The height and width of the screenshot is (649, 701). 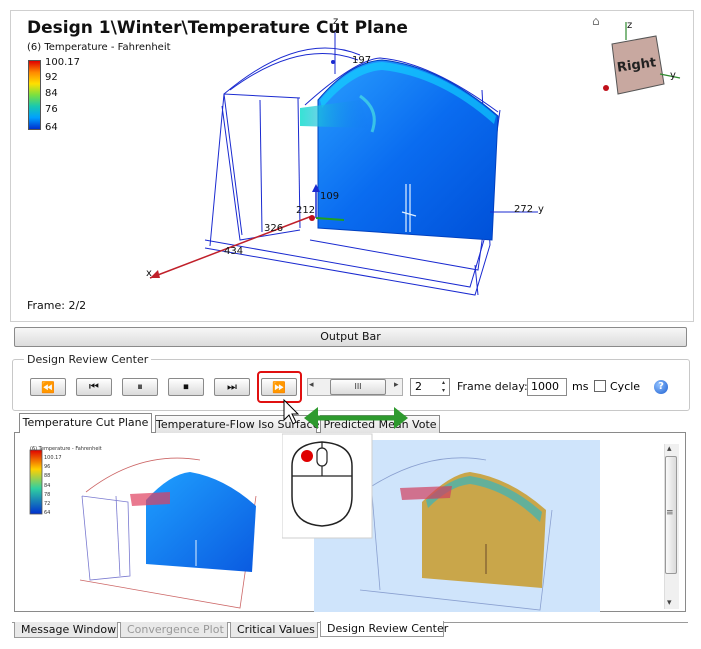 What do you see at coordinates (34, 95) in the screenshot?
I see `color-legend-bar` at bounding box center [34, 95].